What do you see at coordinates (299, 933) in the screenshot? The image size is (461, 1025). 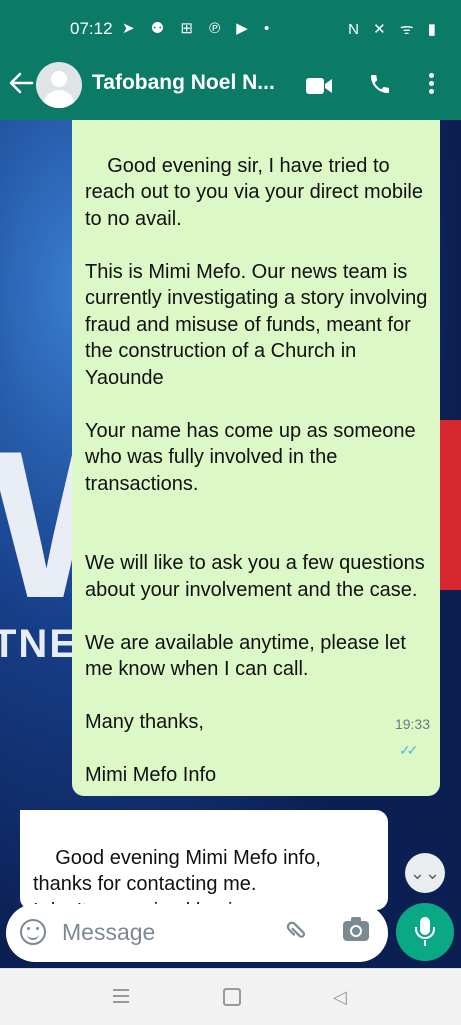 I see `attach-icon` at bounding box center [299, 933].